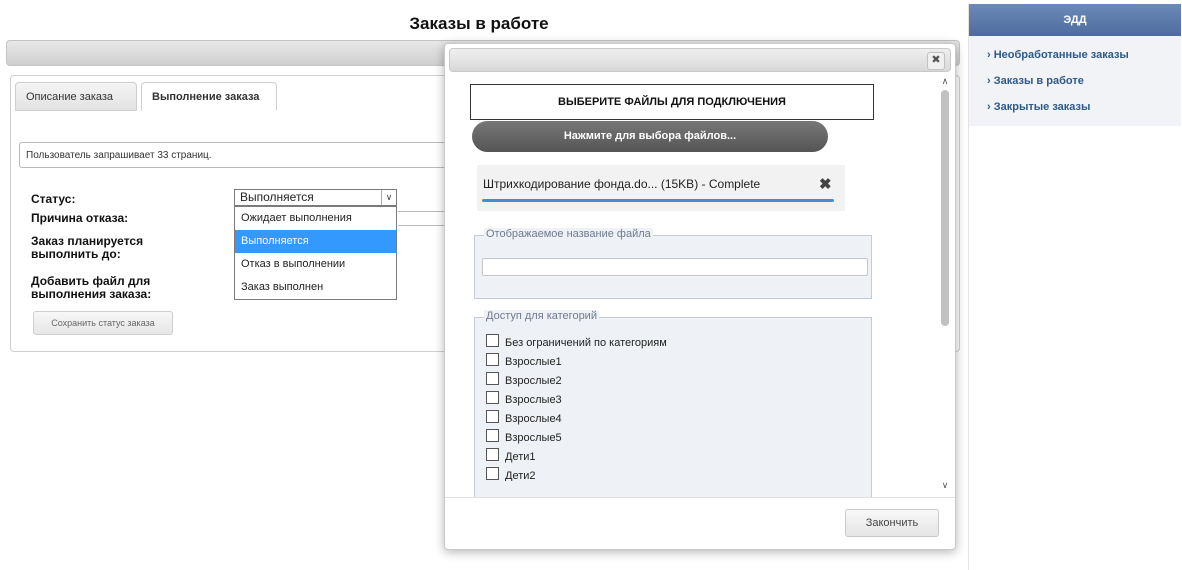  I want to click on order-description-field: Пользователь запрашивает 33 страниц., so click(239, 155).